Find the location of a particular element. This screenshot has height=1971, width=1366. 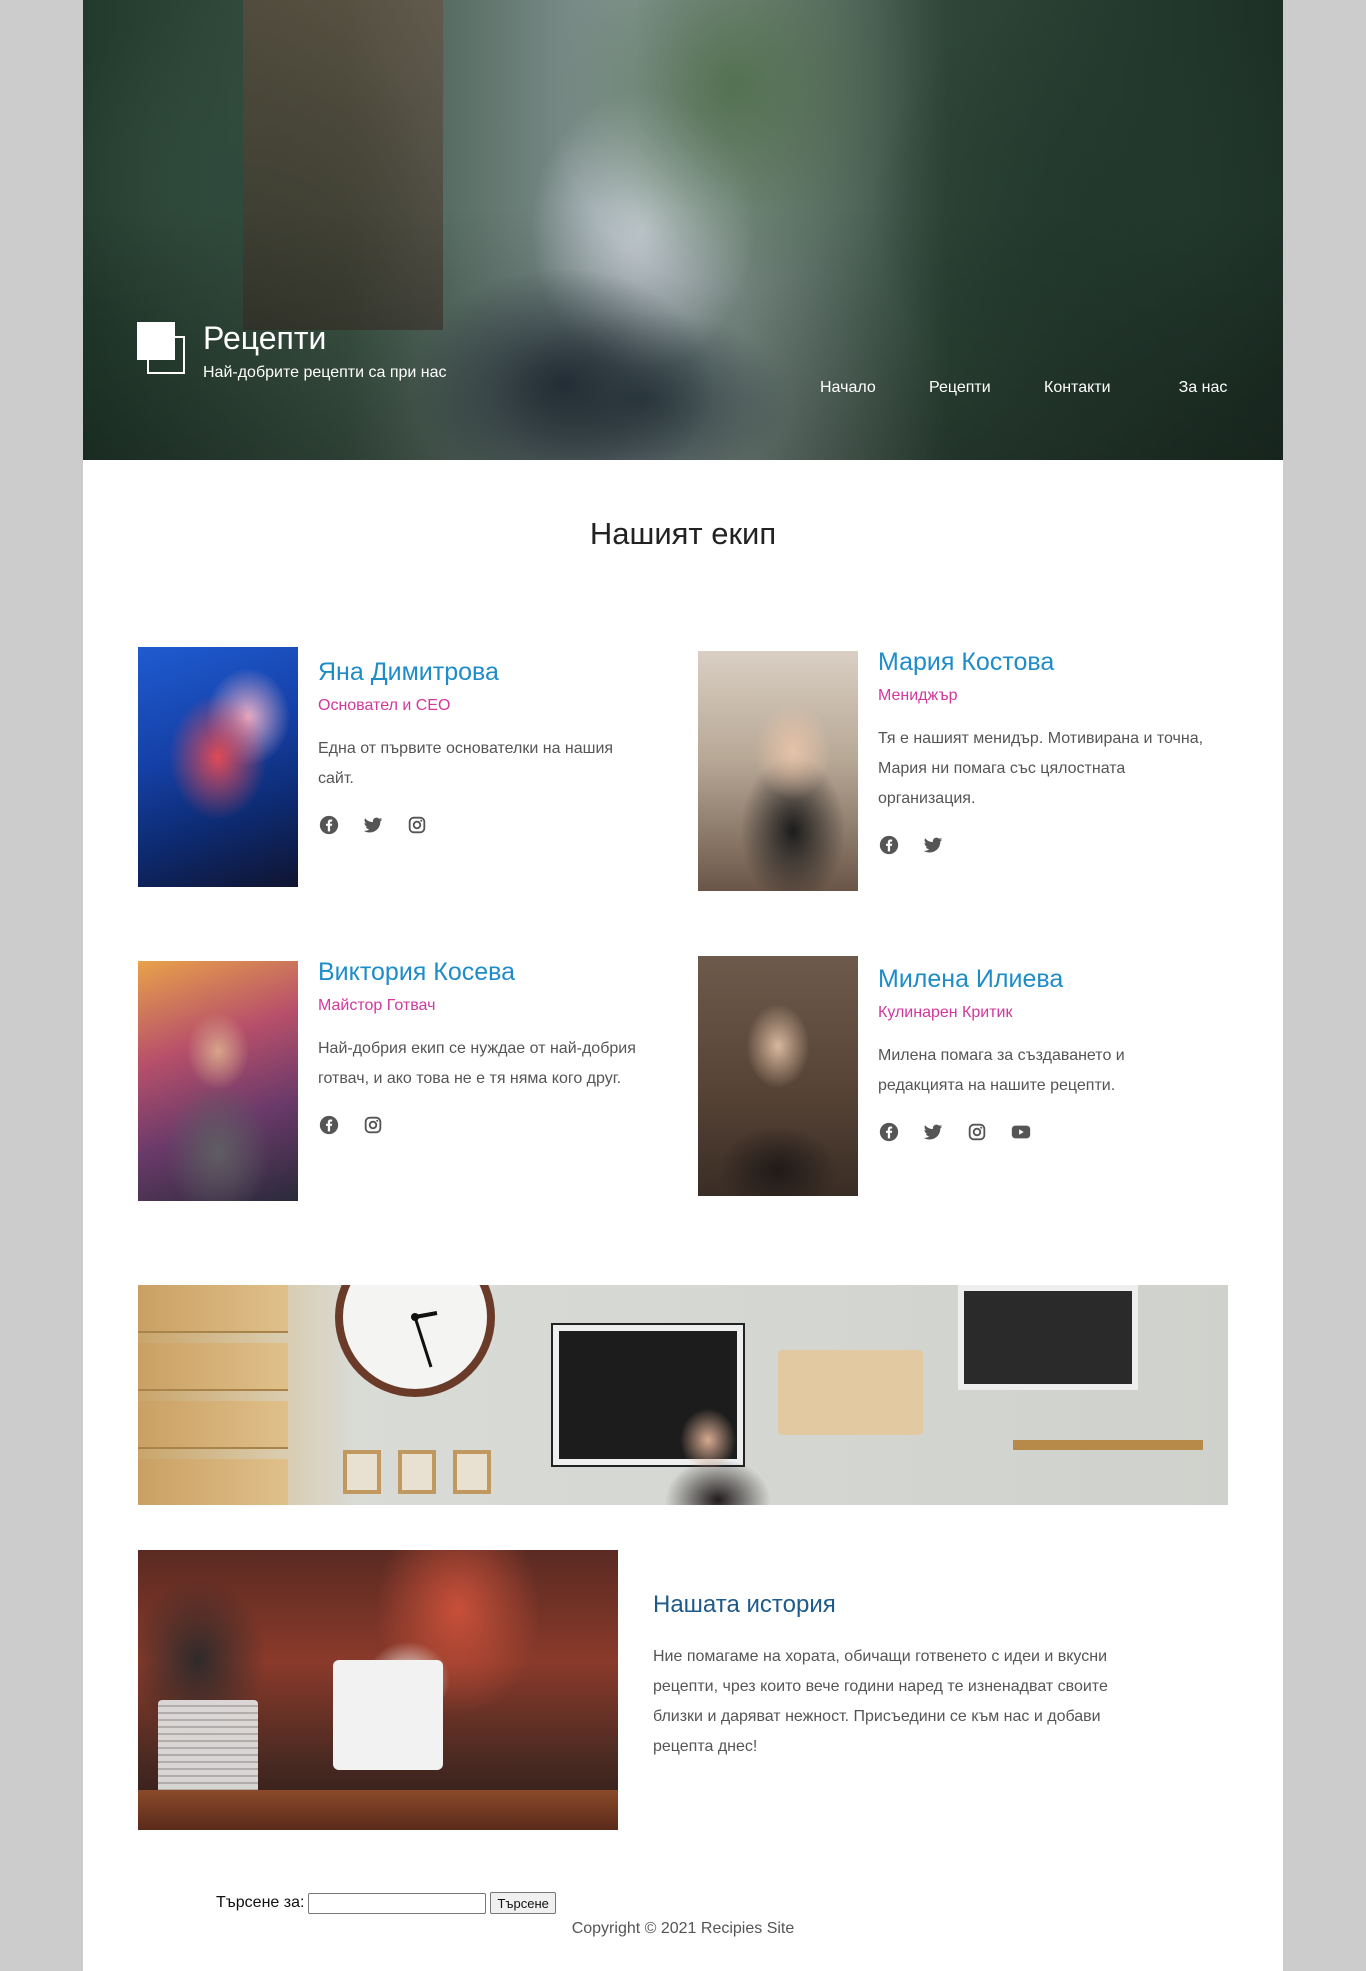

nav-about: За нас is located at coordinates (1203, 388).